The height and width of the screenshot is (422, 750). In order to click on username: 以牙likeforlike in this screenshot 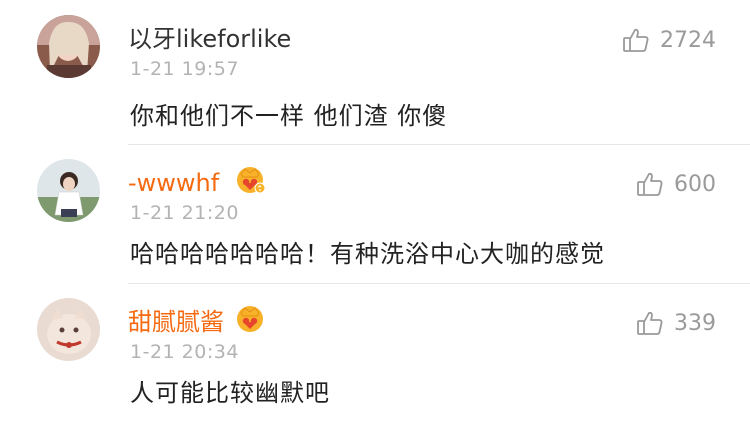, I will do `click(209, 39)`.